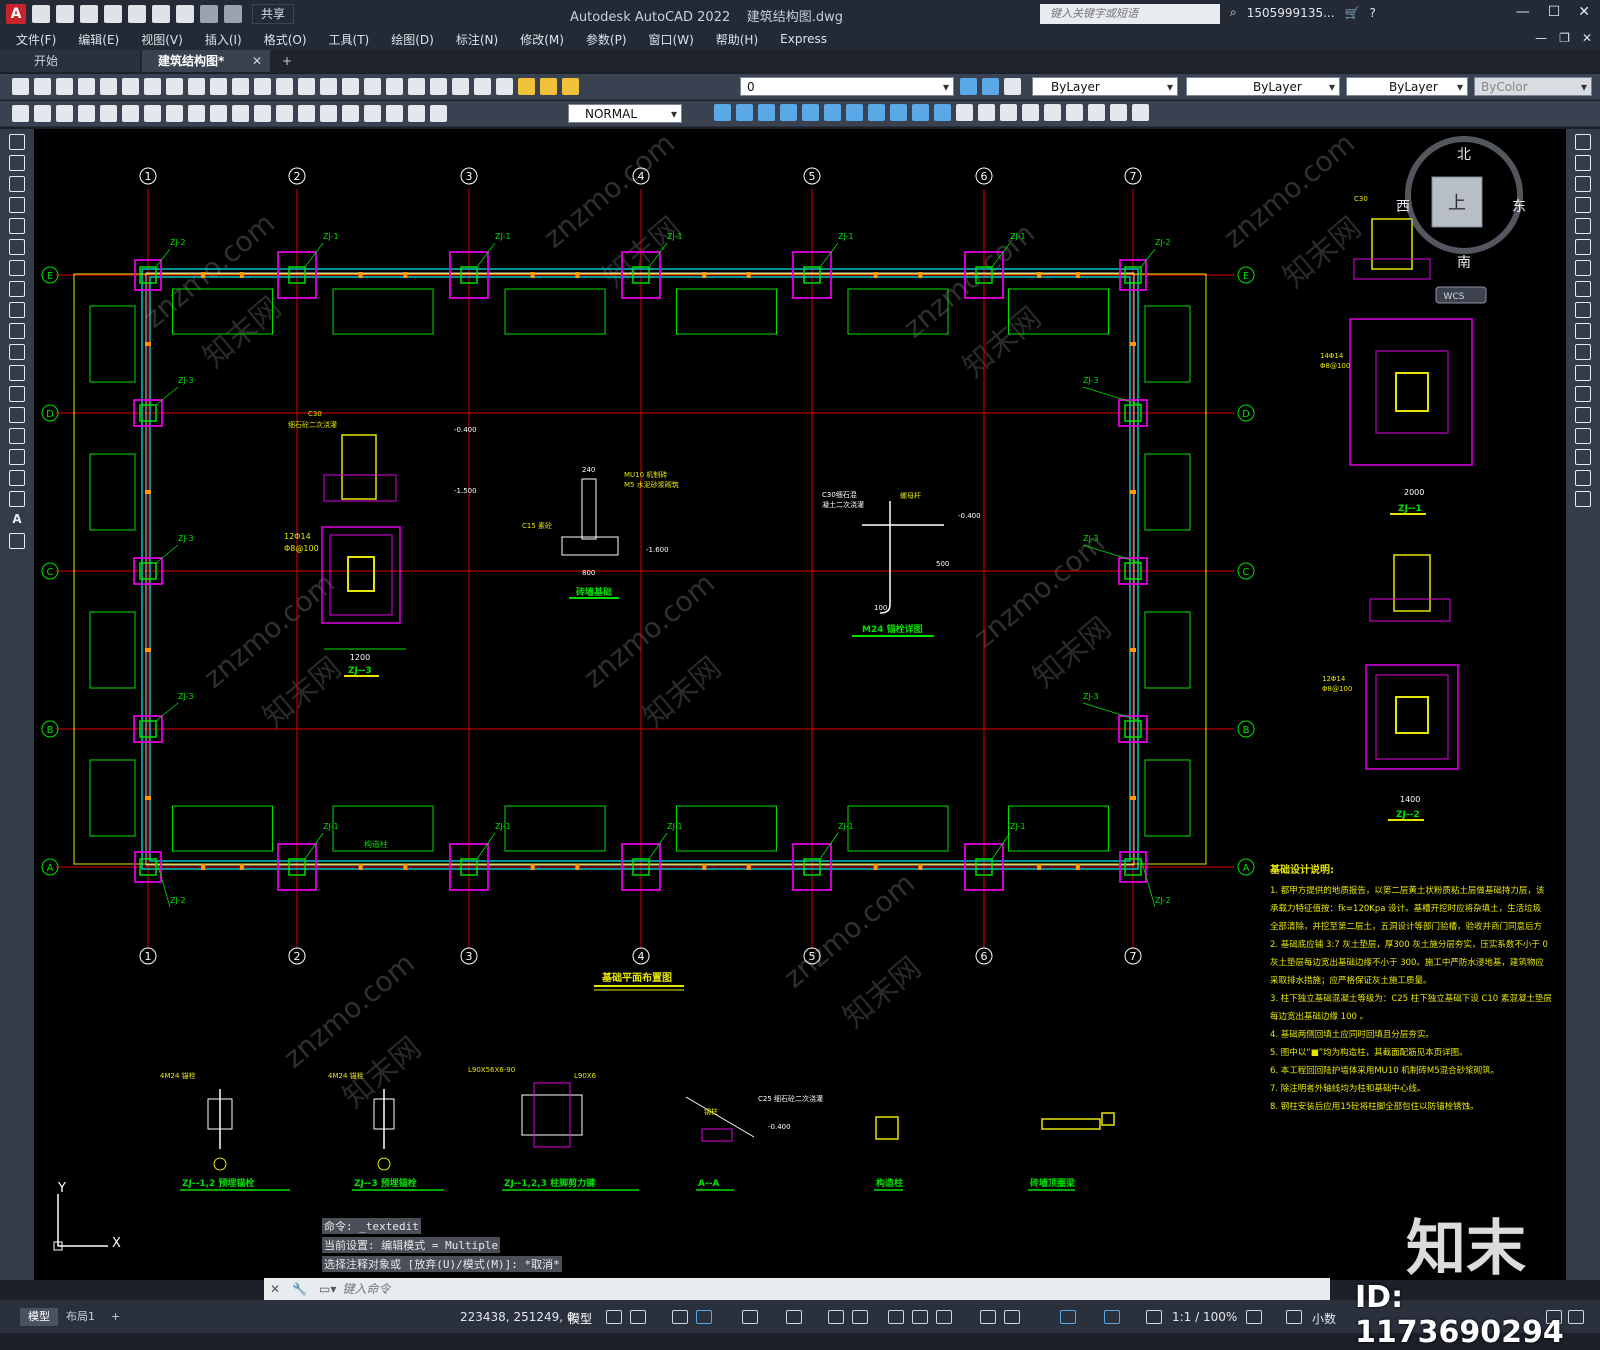 The width and height of the screenshot is (1600, 1350). What do you see at coordinates (36, 39) in the screenshot?
I see `menu-file: 文件(F)` at bounding box center [36, 39].